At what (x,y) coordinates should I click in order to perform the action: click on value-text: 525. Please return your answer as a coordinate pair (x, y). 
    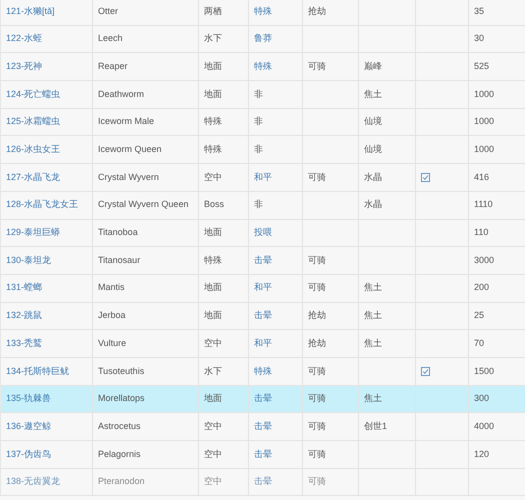
    Looking at the image, I should click on (482, 65).